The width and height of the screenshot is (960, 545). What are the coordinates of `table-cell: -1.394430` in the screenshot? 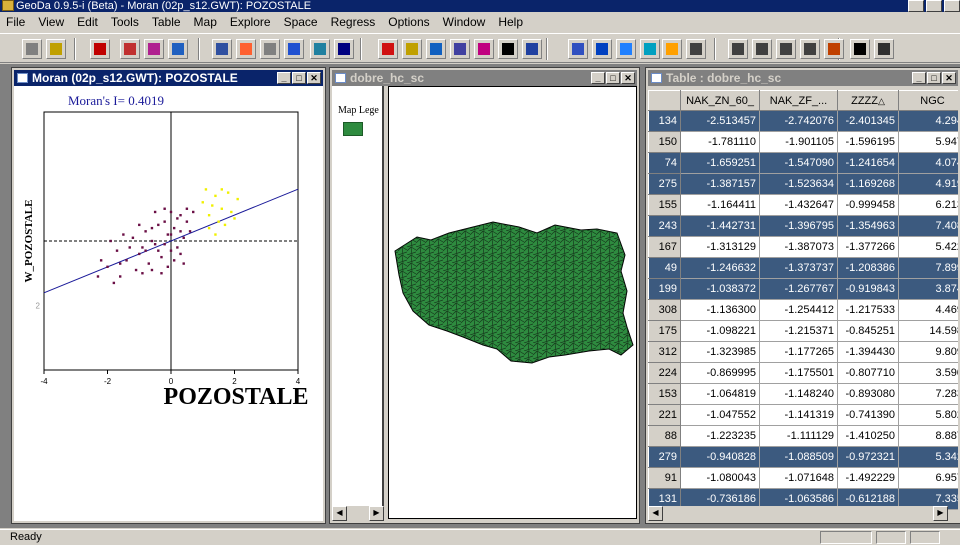 It's located at (868, 352).